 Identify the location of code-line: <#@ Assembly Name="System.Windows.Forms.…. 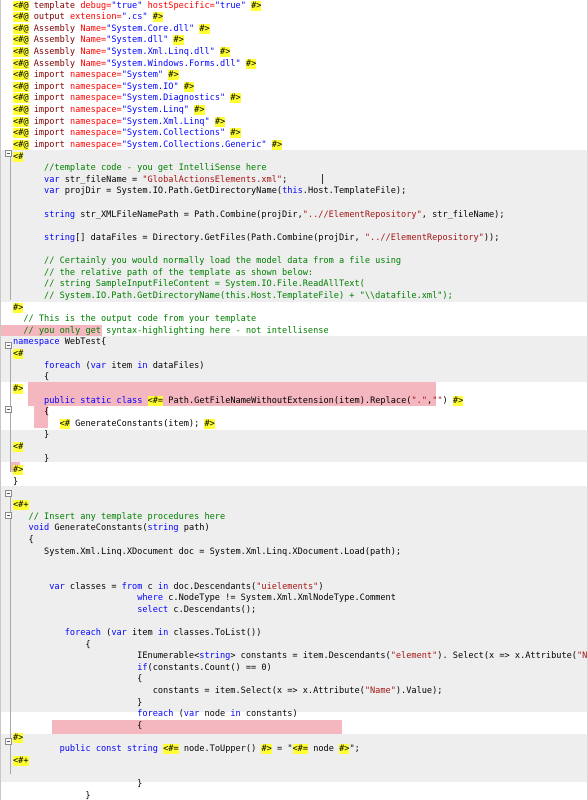
(135, 64).